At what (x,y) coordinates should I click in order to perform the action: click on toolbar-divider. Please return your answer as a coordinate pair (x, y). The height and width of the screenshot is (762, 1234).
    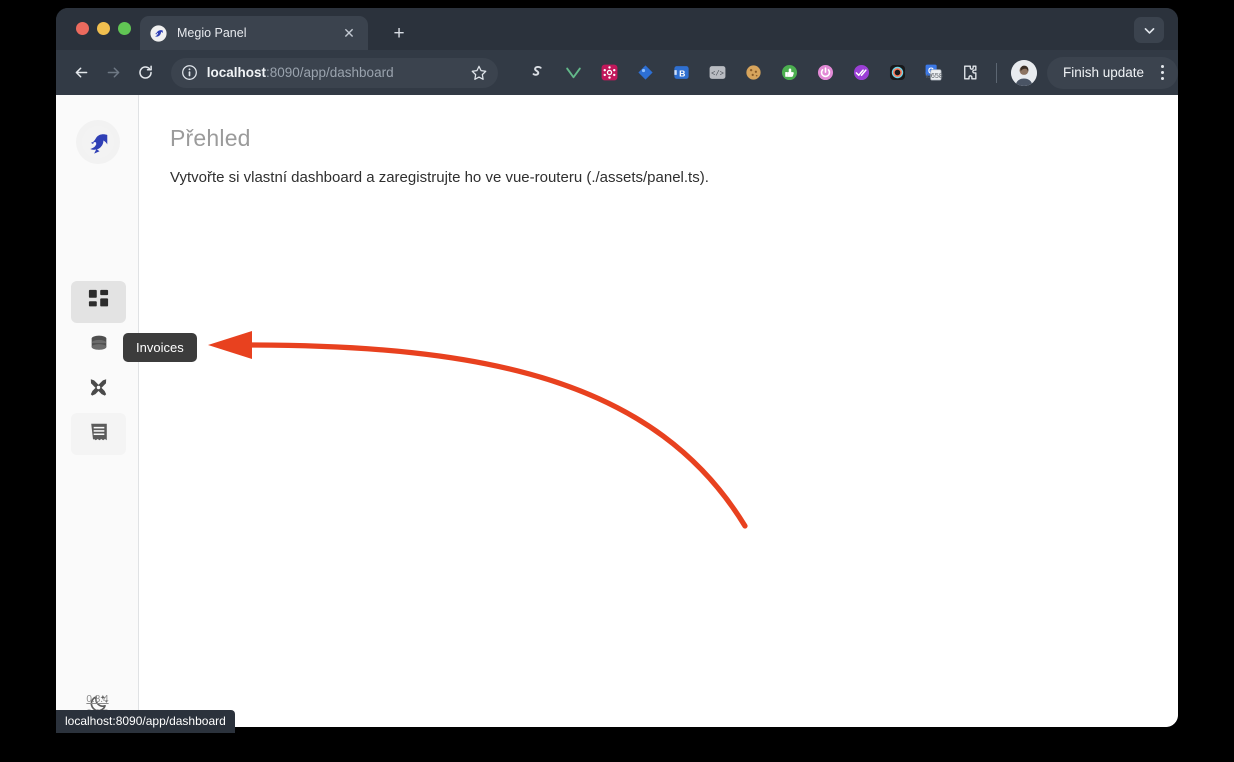
    Looking at the image, I should click on (996, 72).